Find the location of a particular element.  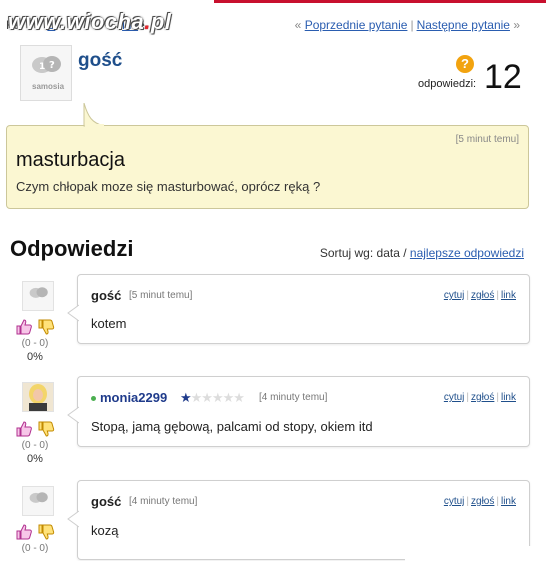

user-avatar-photo is located at coordinates (38, 397).